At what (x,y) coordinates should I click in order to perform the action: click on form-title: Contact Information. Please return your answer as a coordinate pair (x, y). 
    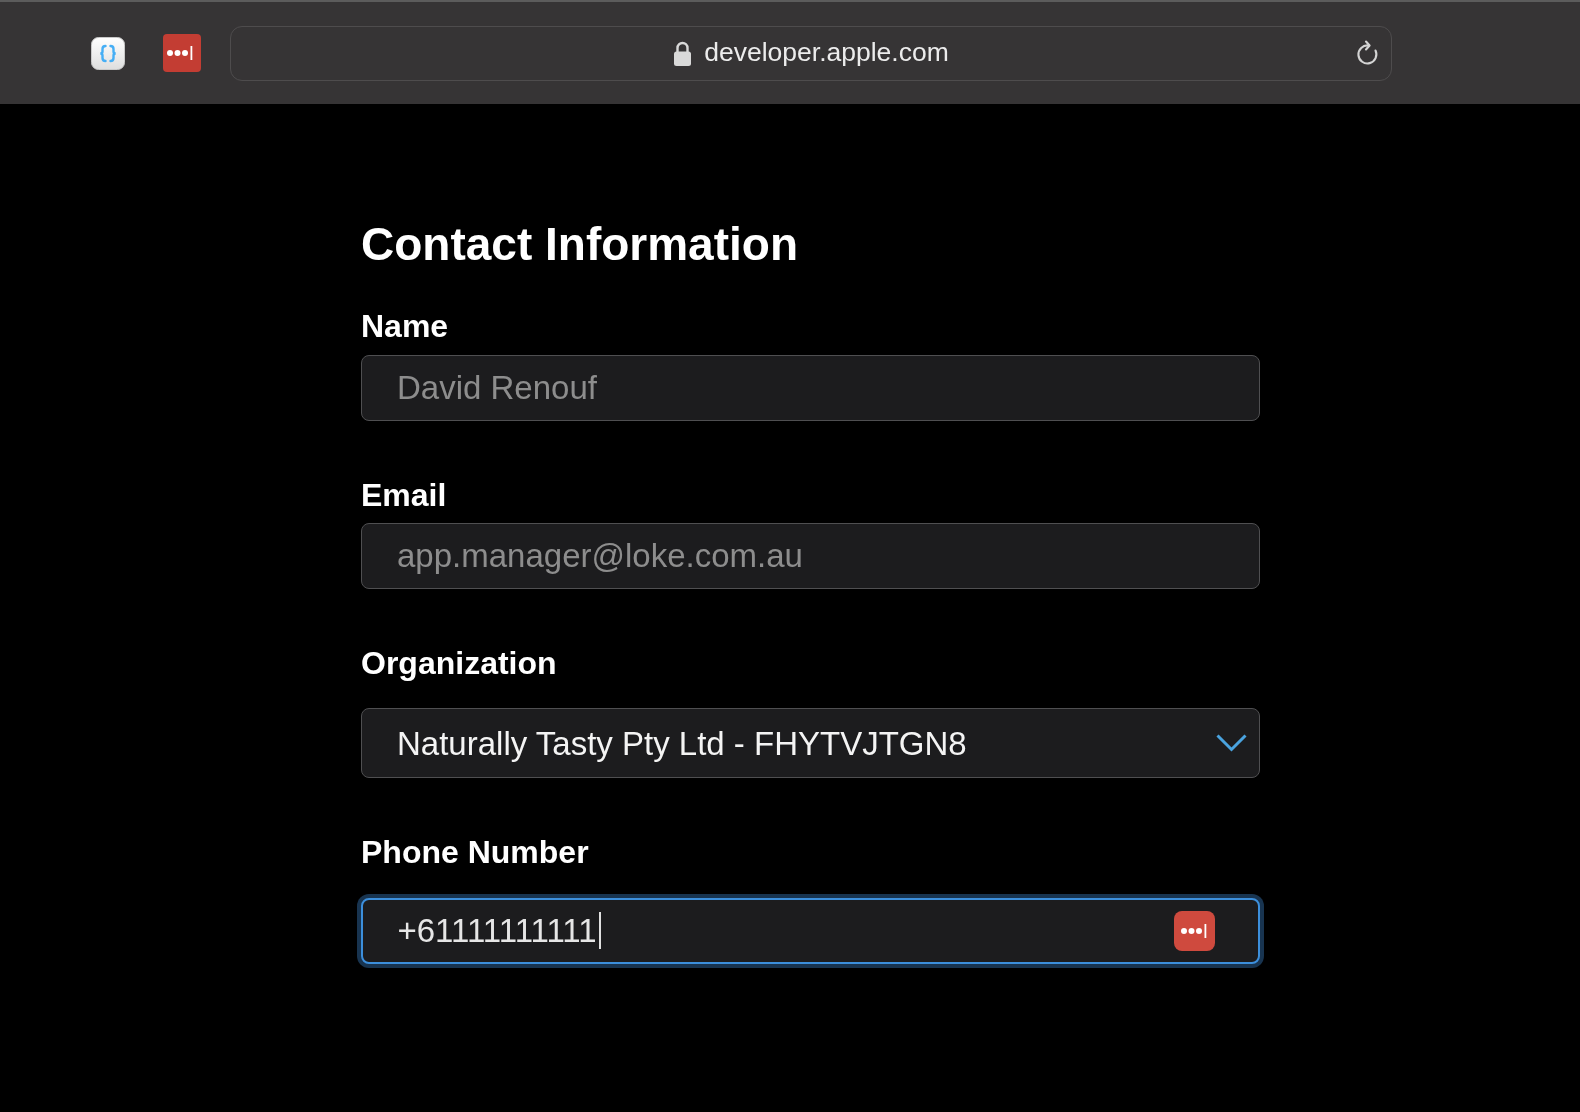
    Looking at the image, I should click on (579, 244).